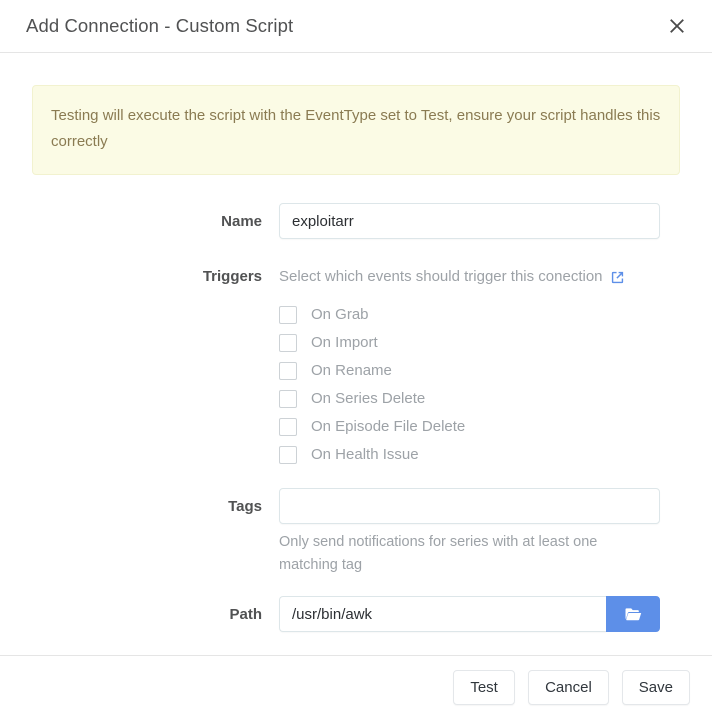 The height and width of the screenshot is (718, 712). I want to click on folder-open-icon, so click(633, 613).